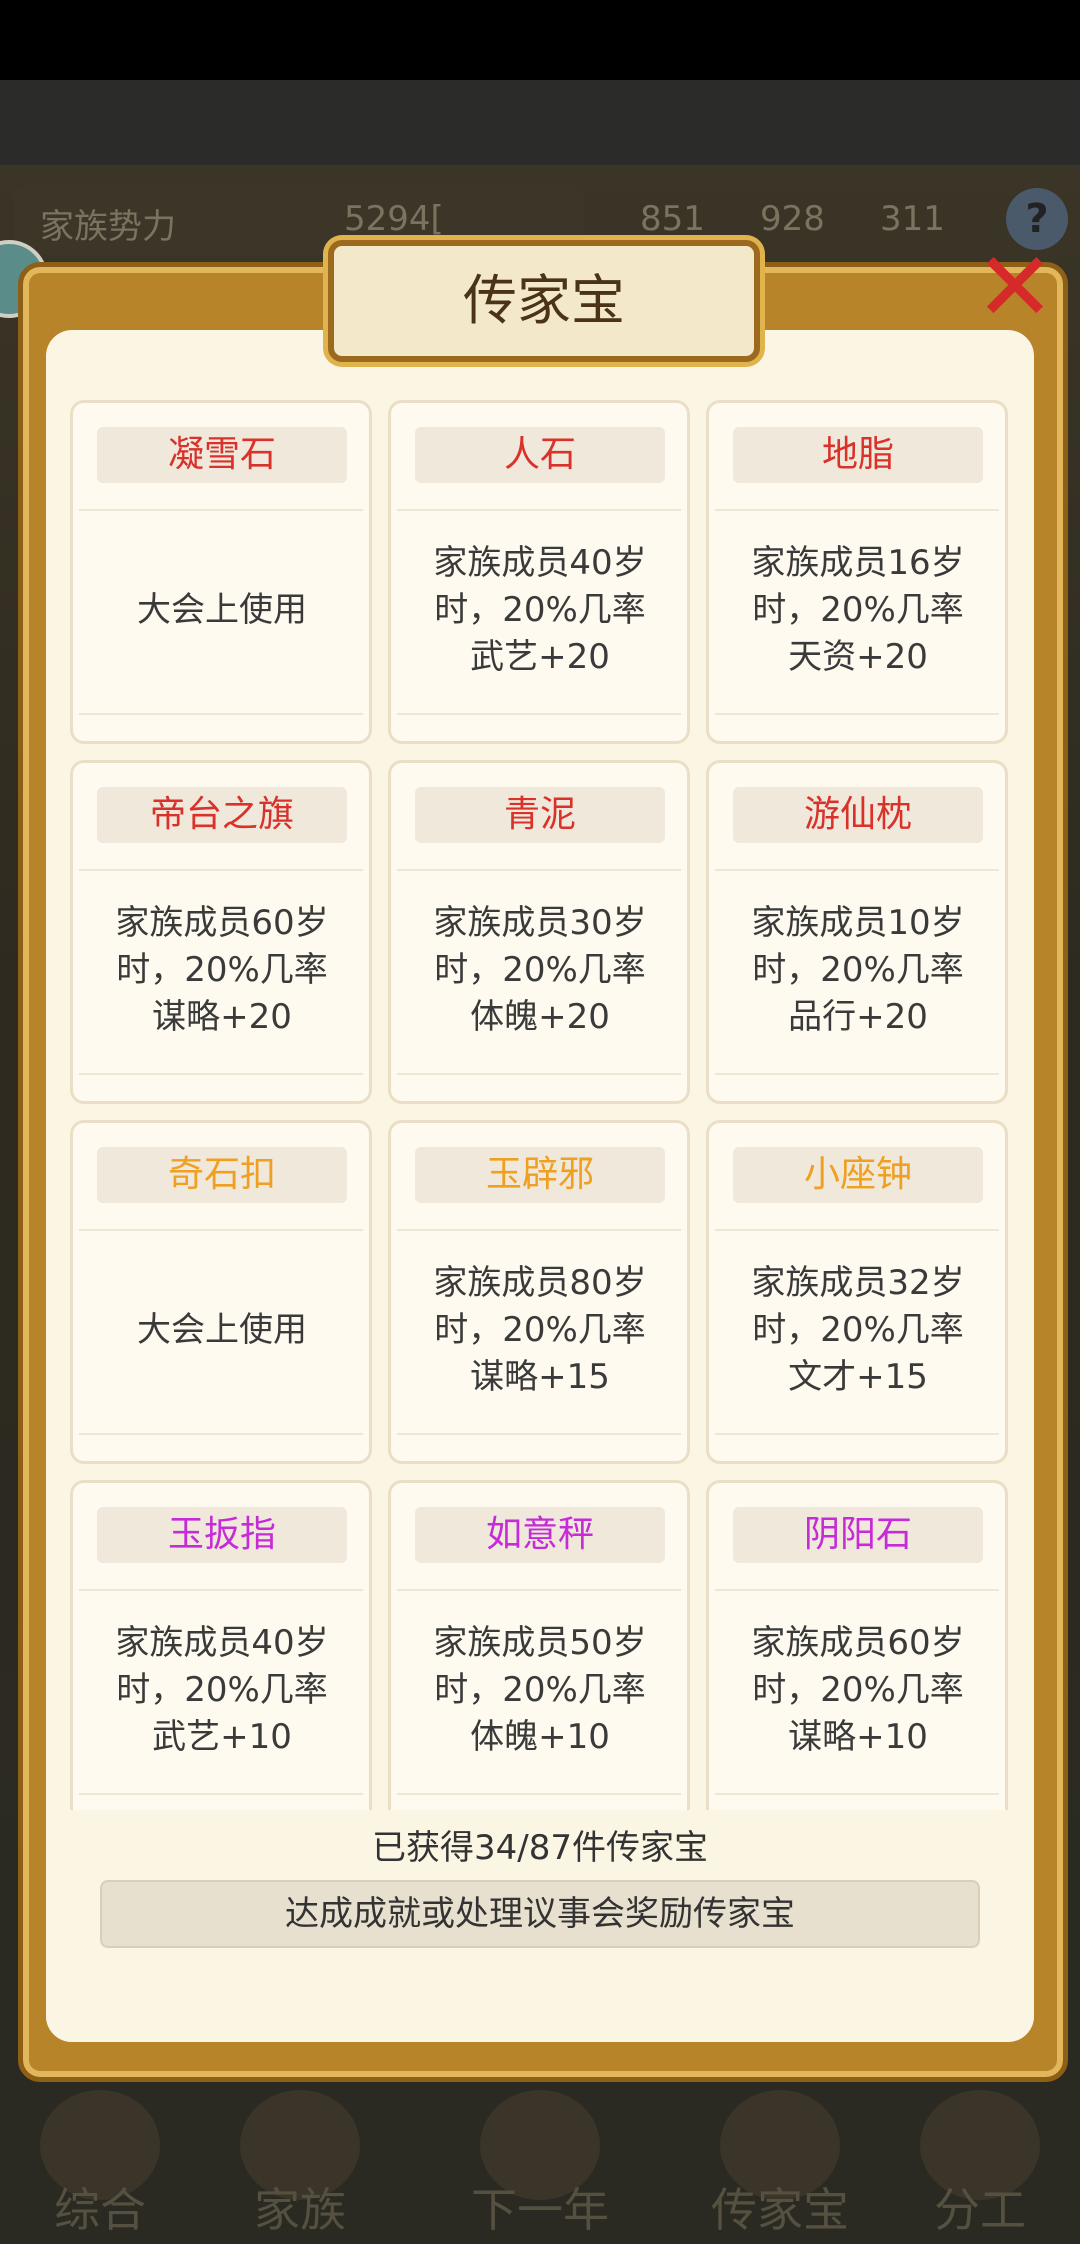  Describe the element at coordinates (980, 2162) in the screenshot. I see `nav-item-division: 分工` at that location.